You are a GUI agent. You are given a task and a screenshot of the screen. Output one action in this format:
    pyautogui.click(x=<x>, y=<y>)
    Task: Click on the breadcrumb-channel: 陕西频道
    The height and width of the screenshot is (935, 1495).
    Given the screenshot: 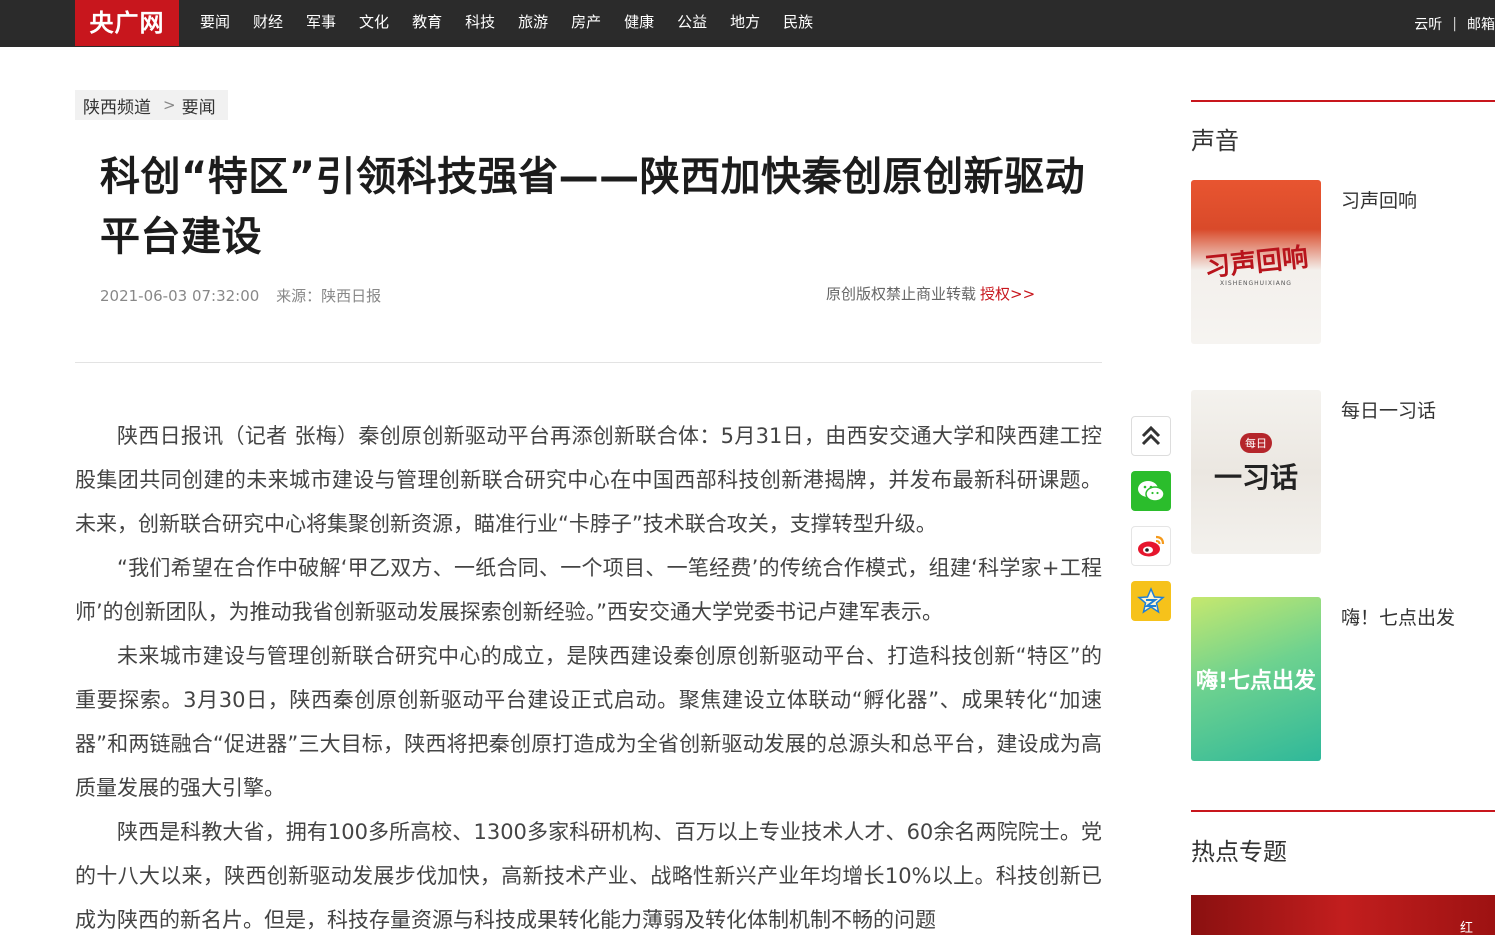 What is the action you would take?
    pyautogui.click(x=117, y=105)
    